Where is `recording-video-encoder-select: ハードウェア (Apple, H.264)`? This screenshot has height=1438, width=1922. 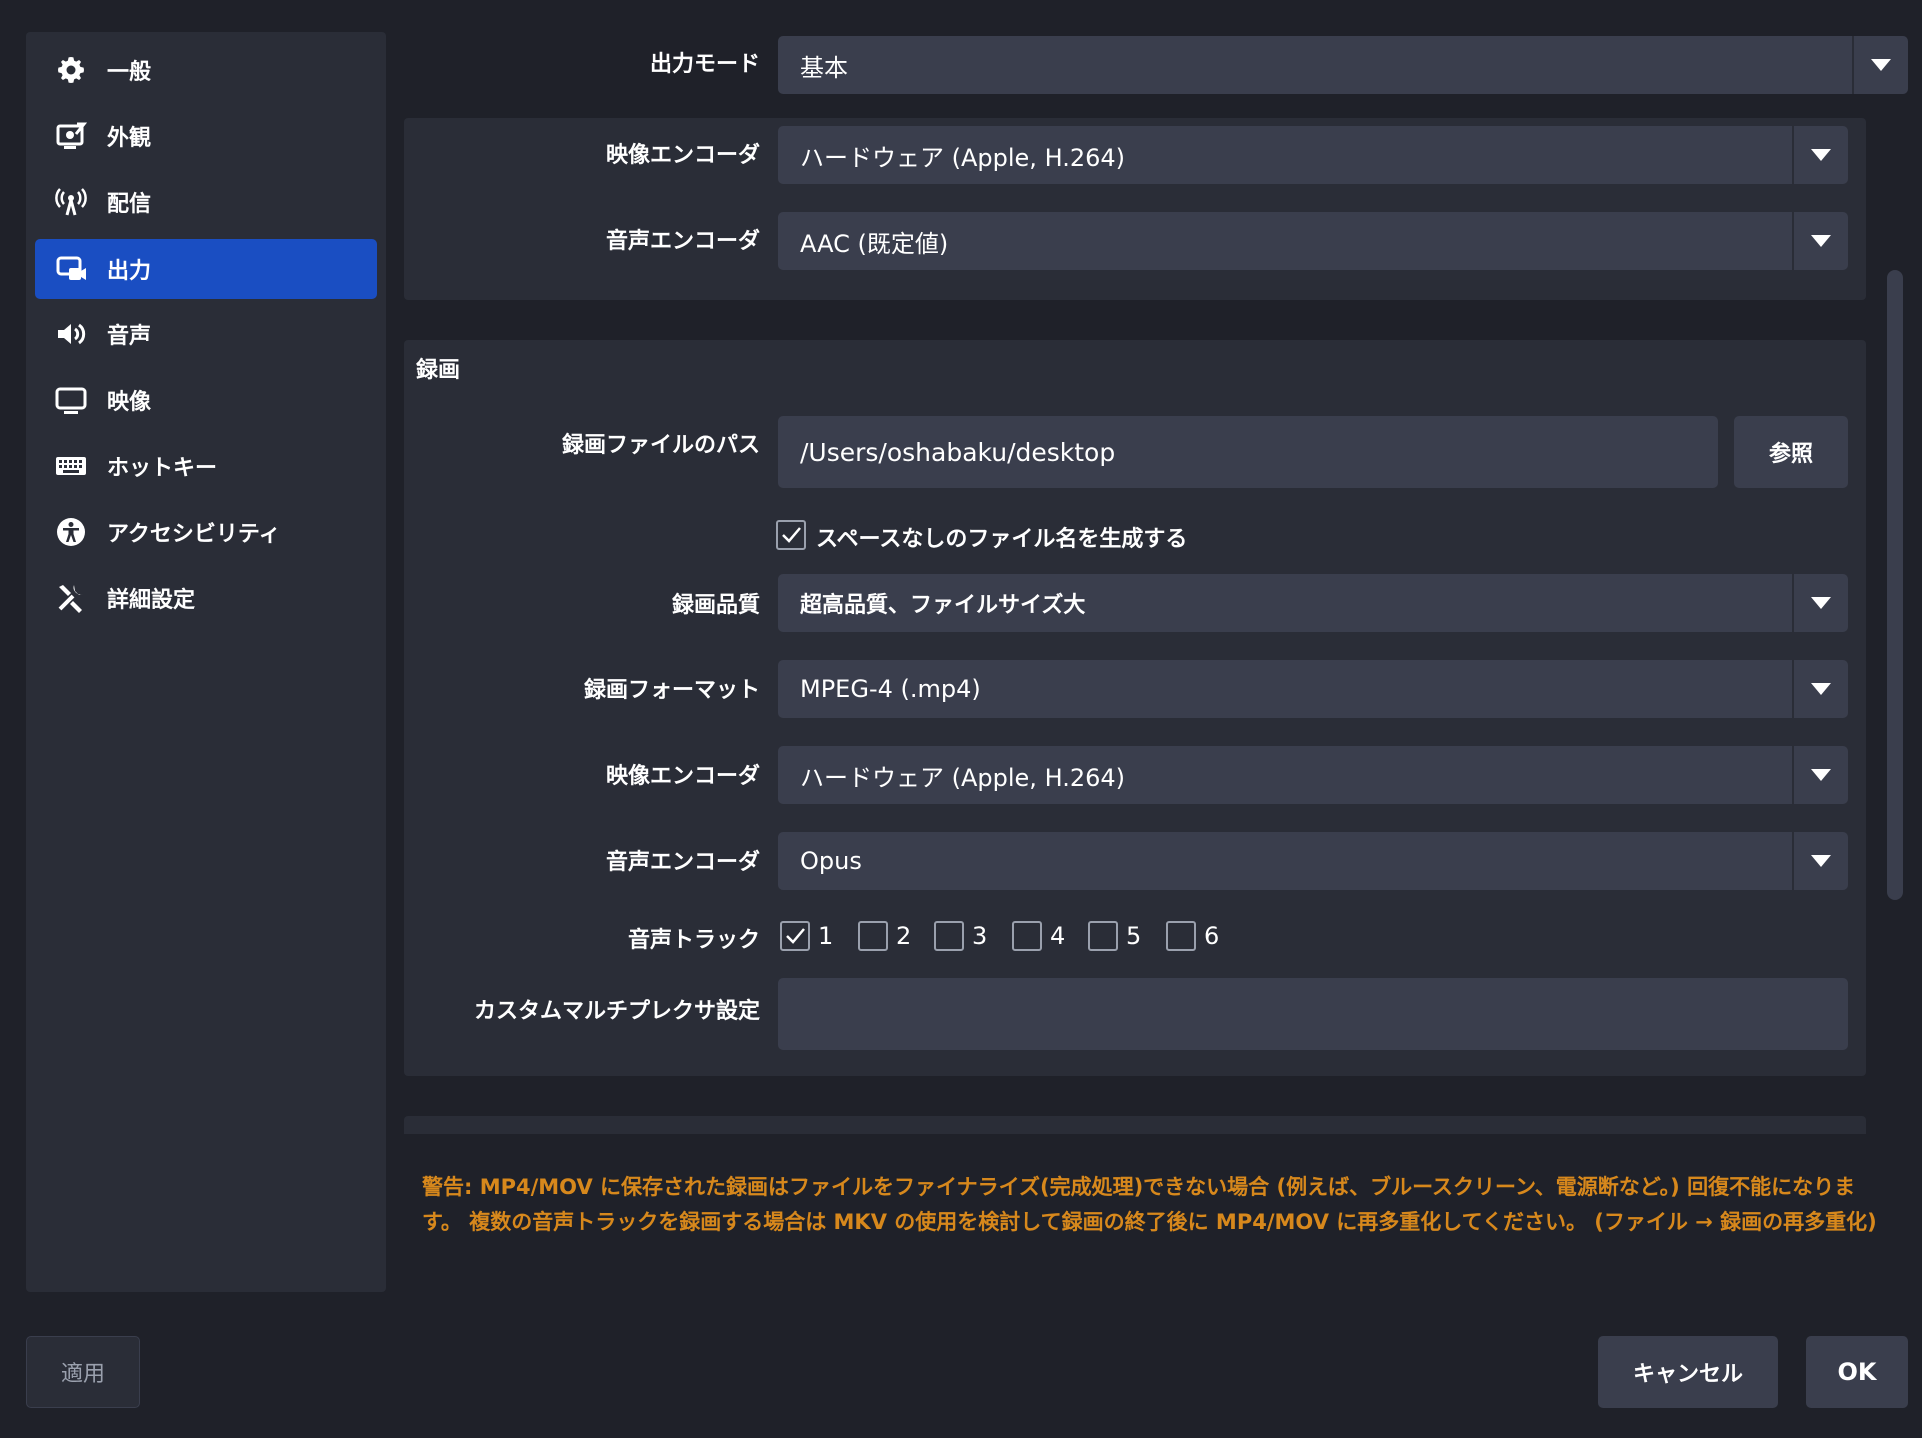
recording-video-encoder-select: ハードウェア (Apple, H.264) is located at coordinates (1313, 775).